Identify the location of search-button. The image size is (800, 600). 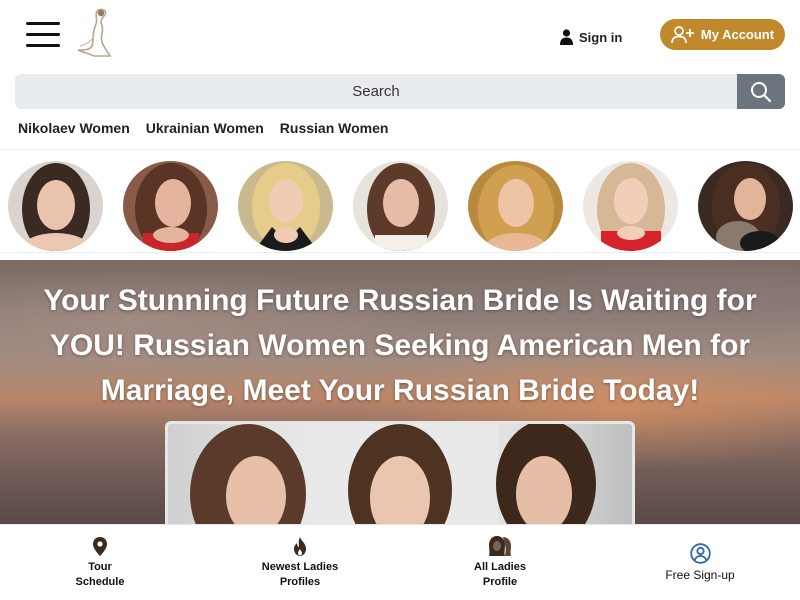
(761, 91).